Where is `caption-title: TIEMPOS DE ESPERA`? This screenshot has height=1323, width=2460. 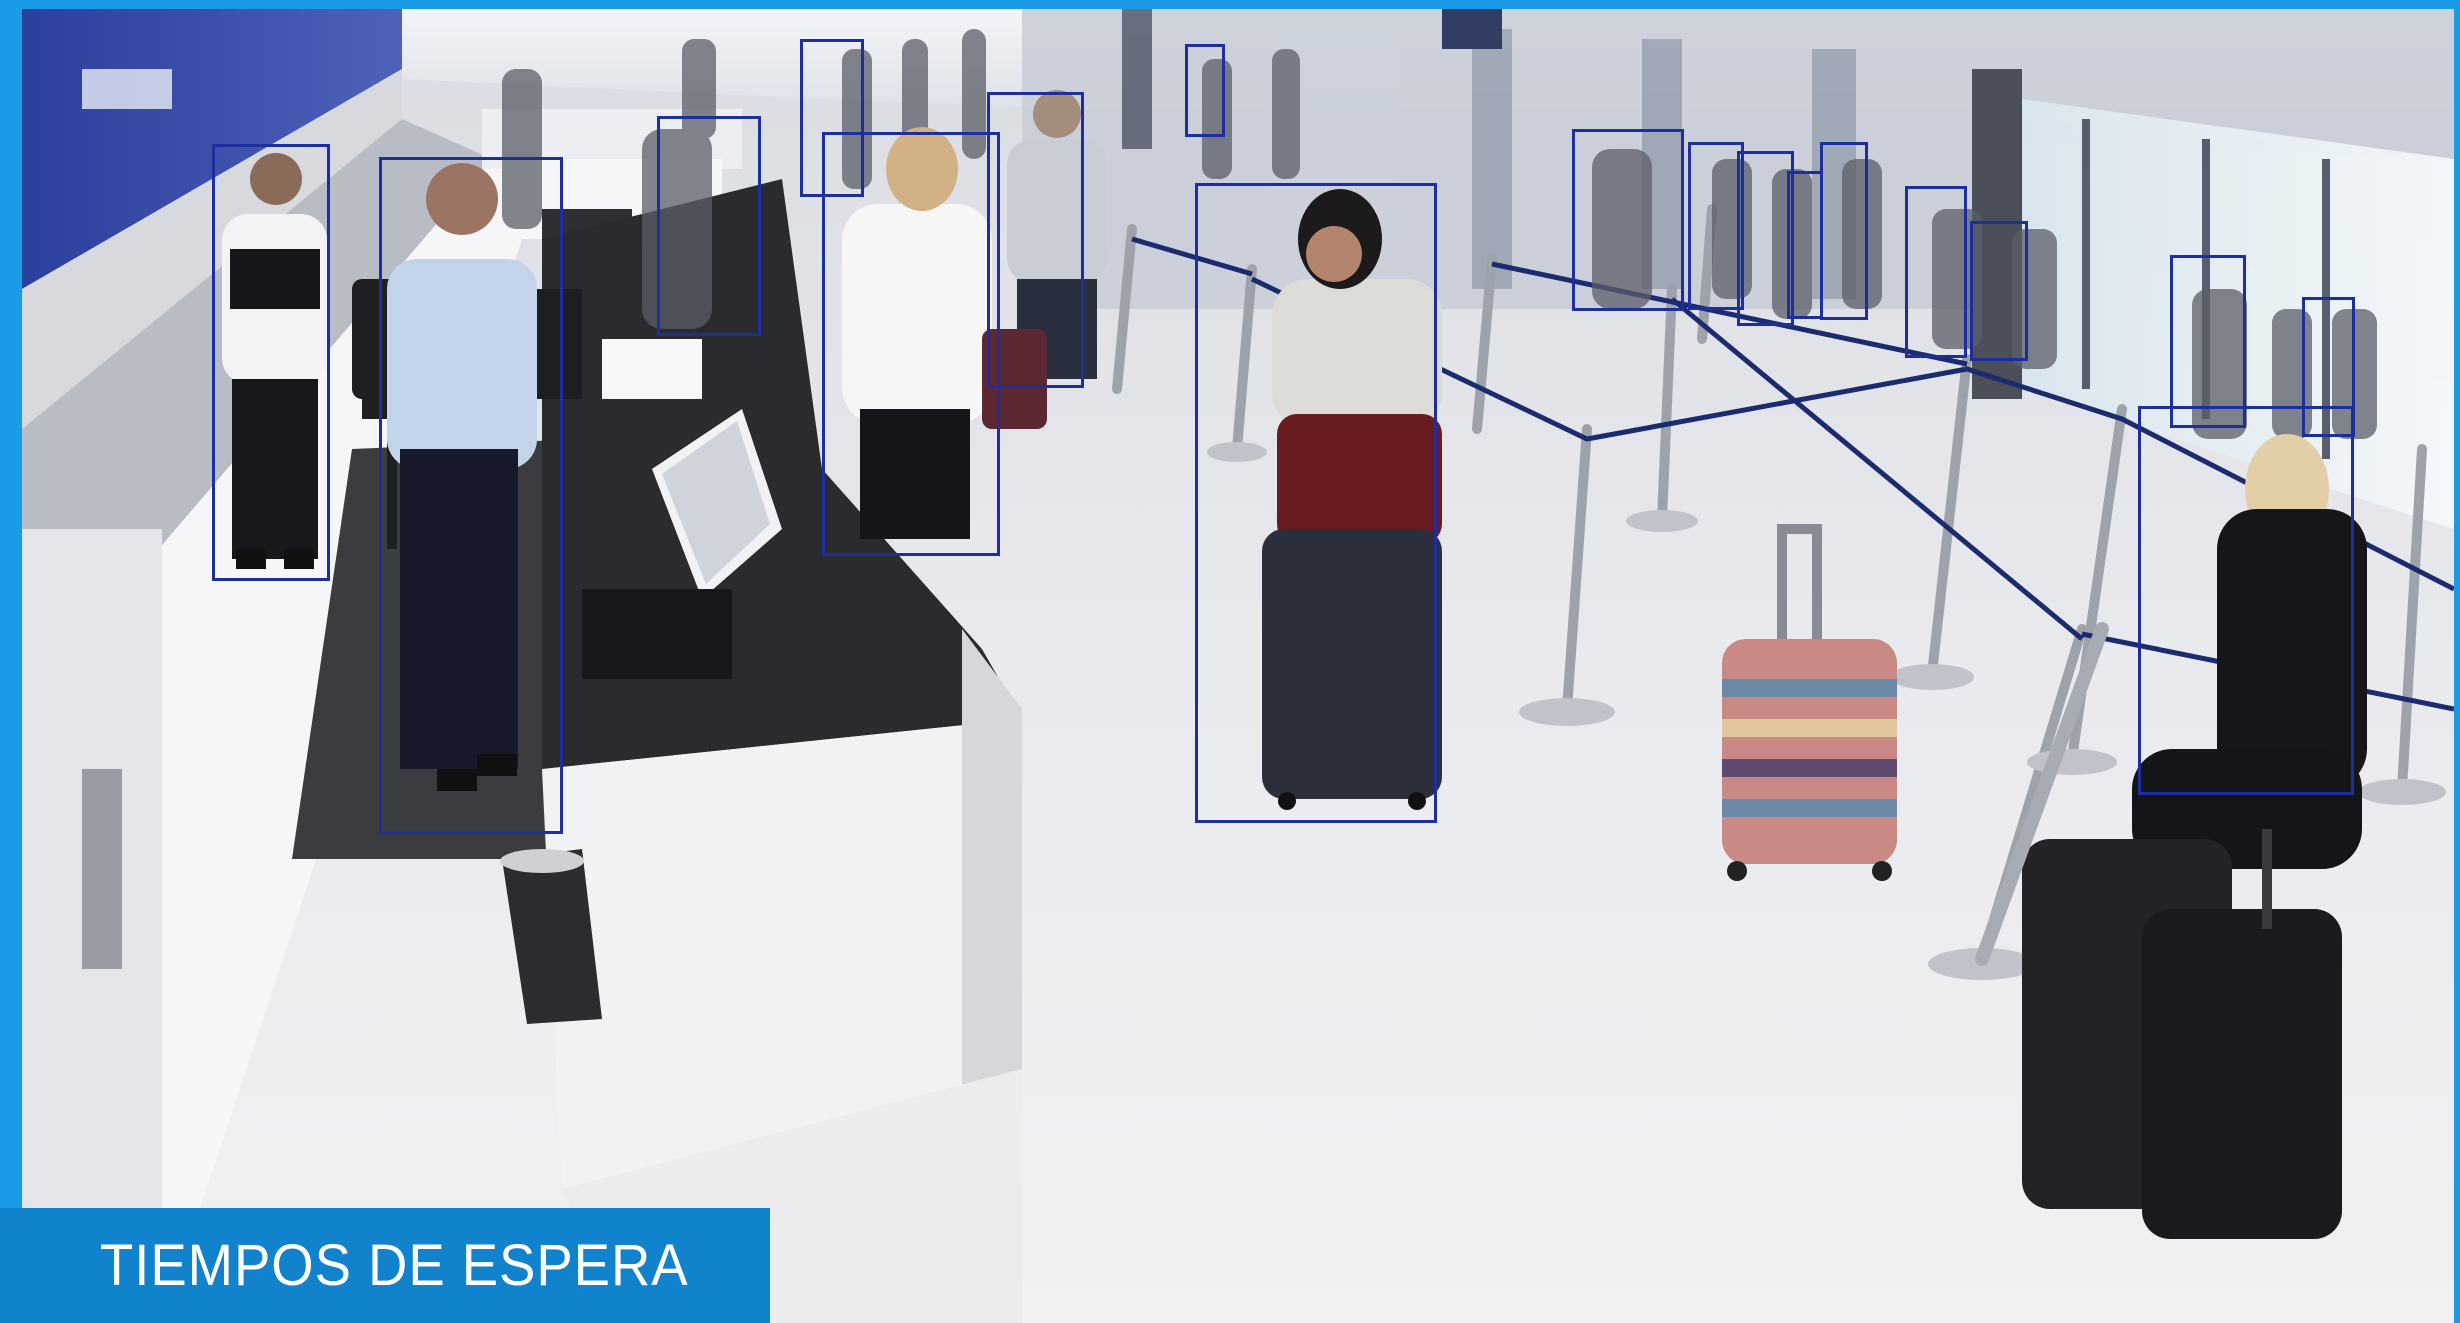 caption-title: TIEMPOS DE ESPERA is located at coordinates (394, 1265).